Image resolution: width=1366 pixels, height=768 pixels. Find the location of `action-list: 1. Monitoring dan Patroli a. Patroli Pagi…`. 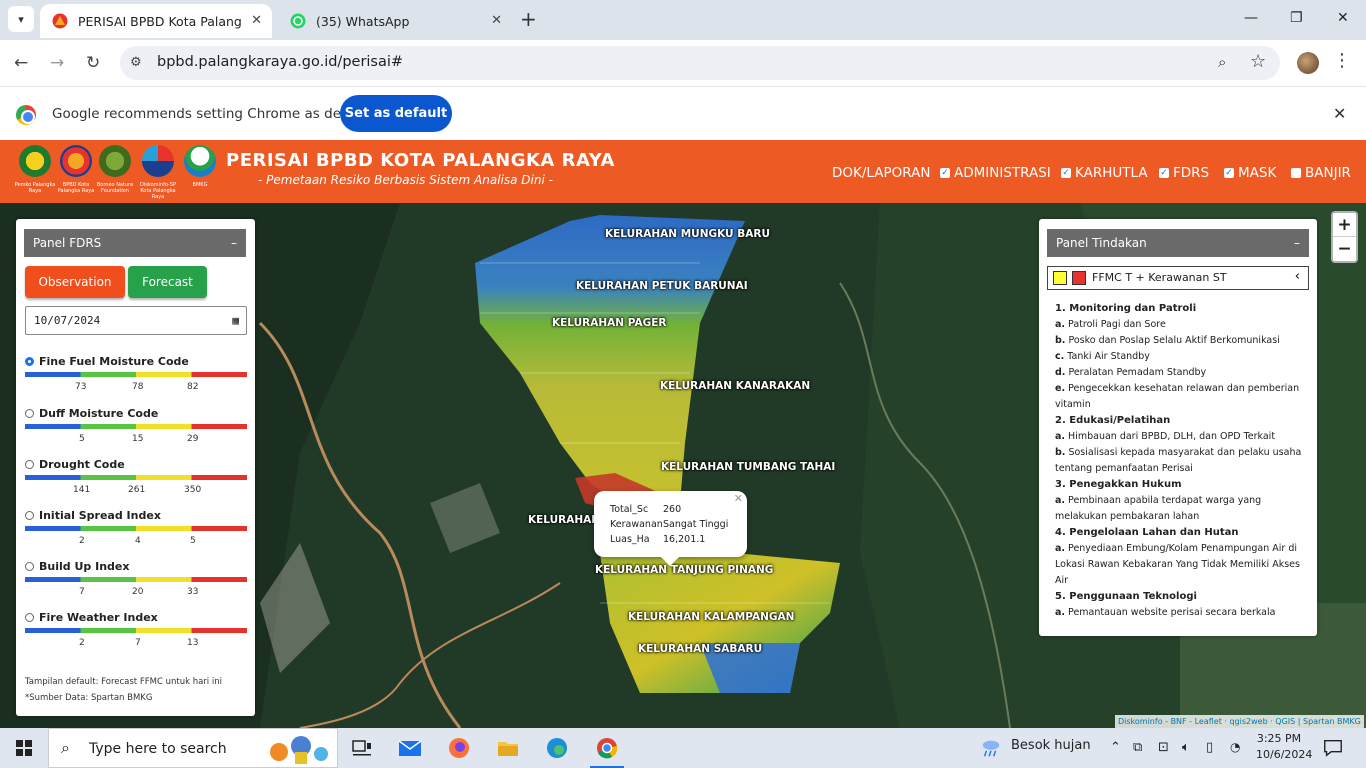

action-list: 1. Monitoring dan Patroli a. Patroli Pagi… is located at coordinates (1181, 461).